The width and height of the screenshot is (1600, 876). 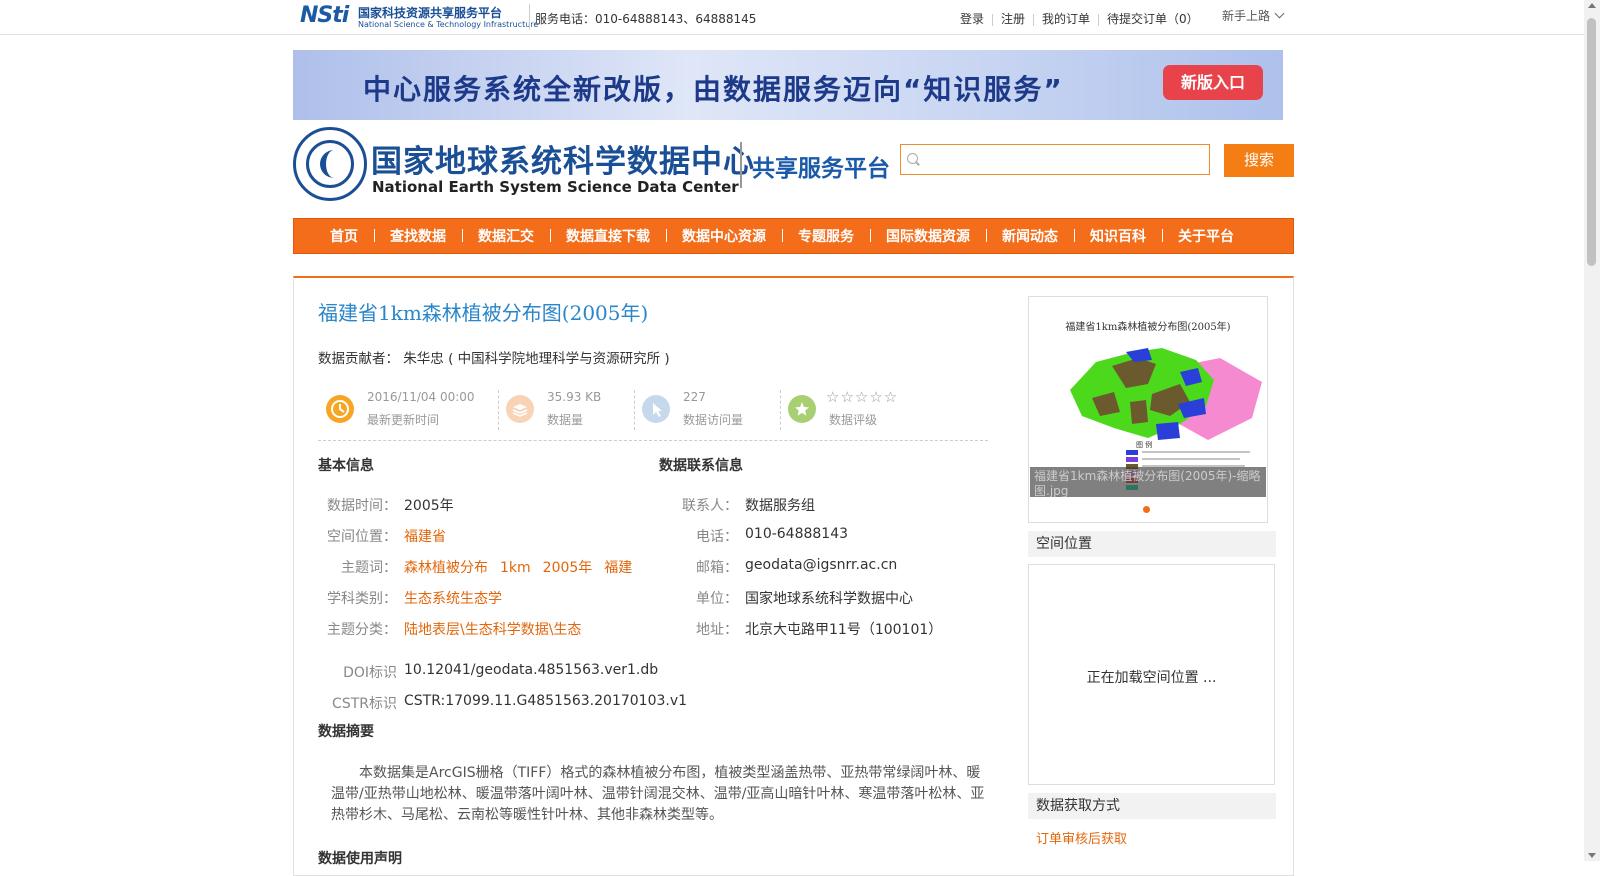 I want to click on scrollbar, so click(x=1592, y=430).